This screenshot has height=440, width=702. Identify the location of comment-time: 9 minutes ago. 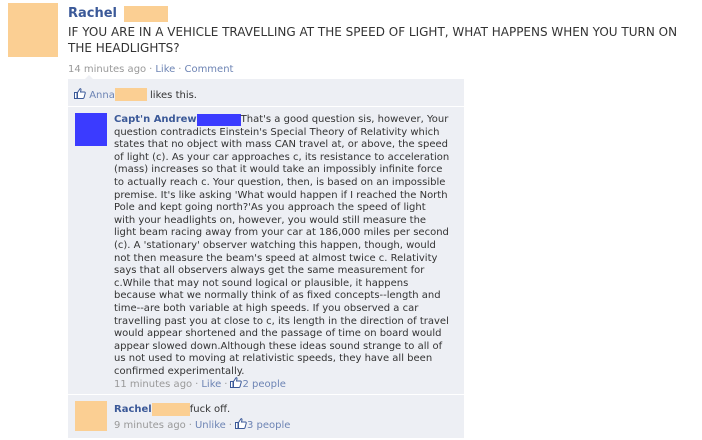
(150, 425).